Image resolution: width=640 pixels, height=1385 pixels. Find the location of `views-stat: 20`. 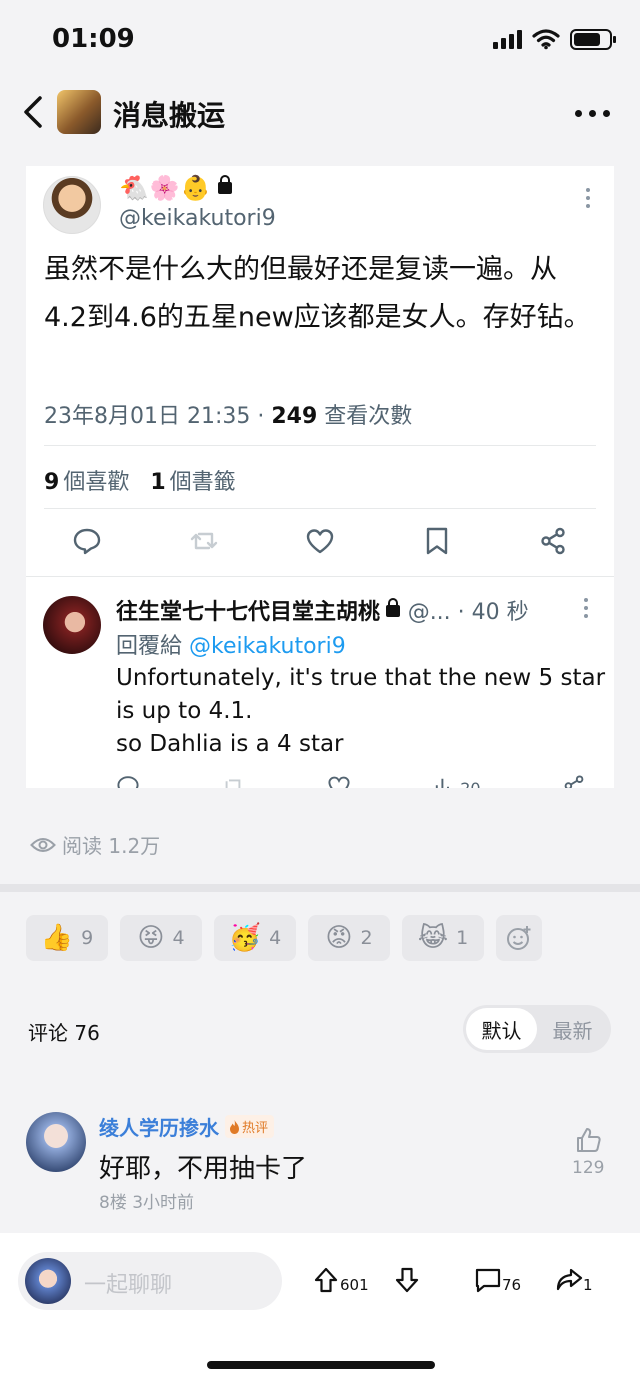

views-stat: 20 is located at coordinates (456, 781).